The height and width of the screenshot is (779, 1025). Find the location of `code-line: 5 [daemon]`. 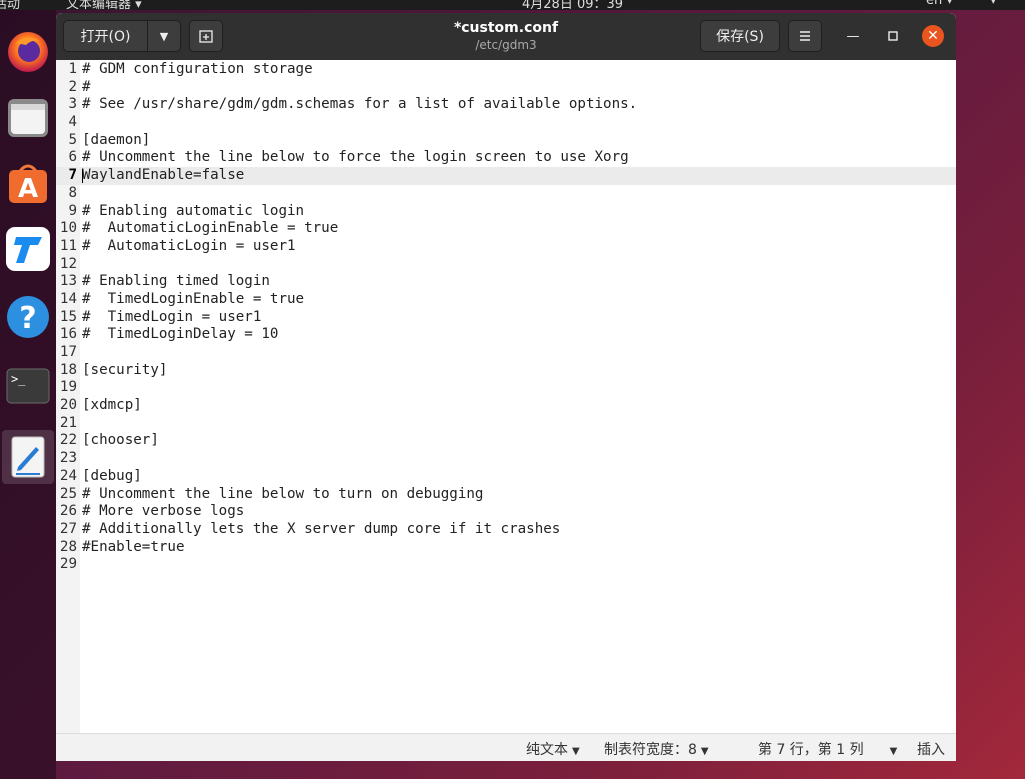

code-line: 5 [daemon] is located at coordinates (506, 141).